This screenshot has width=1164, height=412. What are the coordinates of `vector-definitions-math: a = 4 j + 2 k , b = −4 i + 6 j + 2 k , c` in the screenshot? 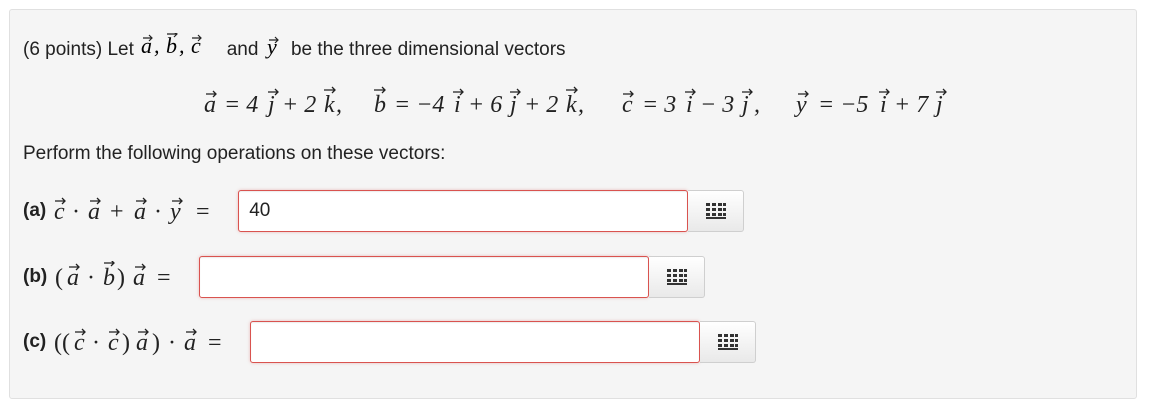 It's located at (575, 102).